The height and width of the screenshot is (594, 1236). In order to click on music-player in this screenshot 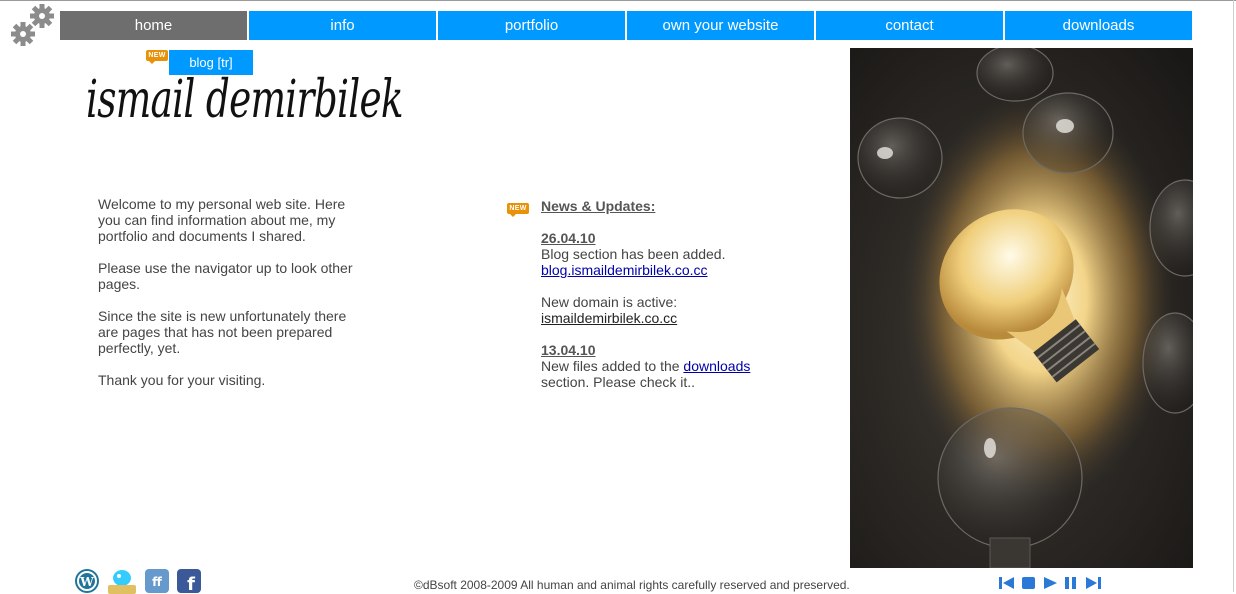, I will do `click(1050, 583)`.